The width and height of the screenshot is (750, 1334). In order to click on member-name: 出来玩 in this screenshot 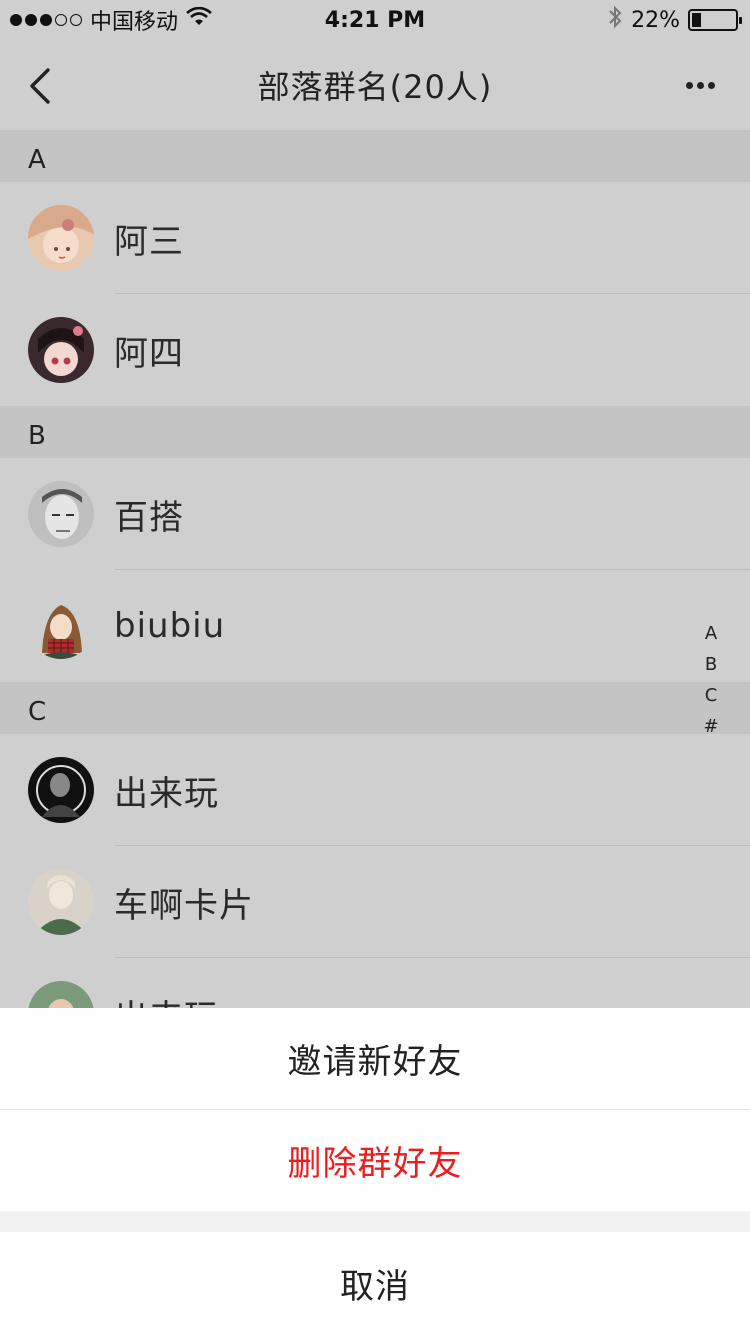, I will do `click(166, 793)`.